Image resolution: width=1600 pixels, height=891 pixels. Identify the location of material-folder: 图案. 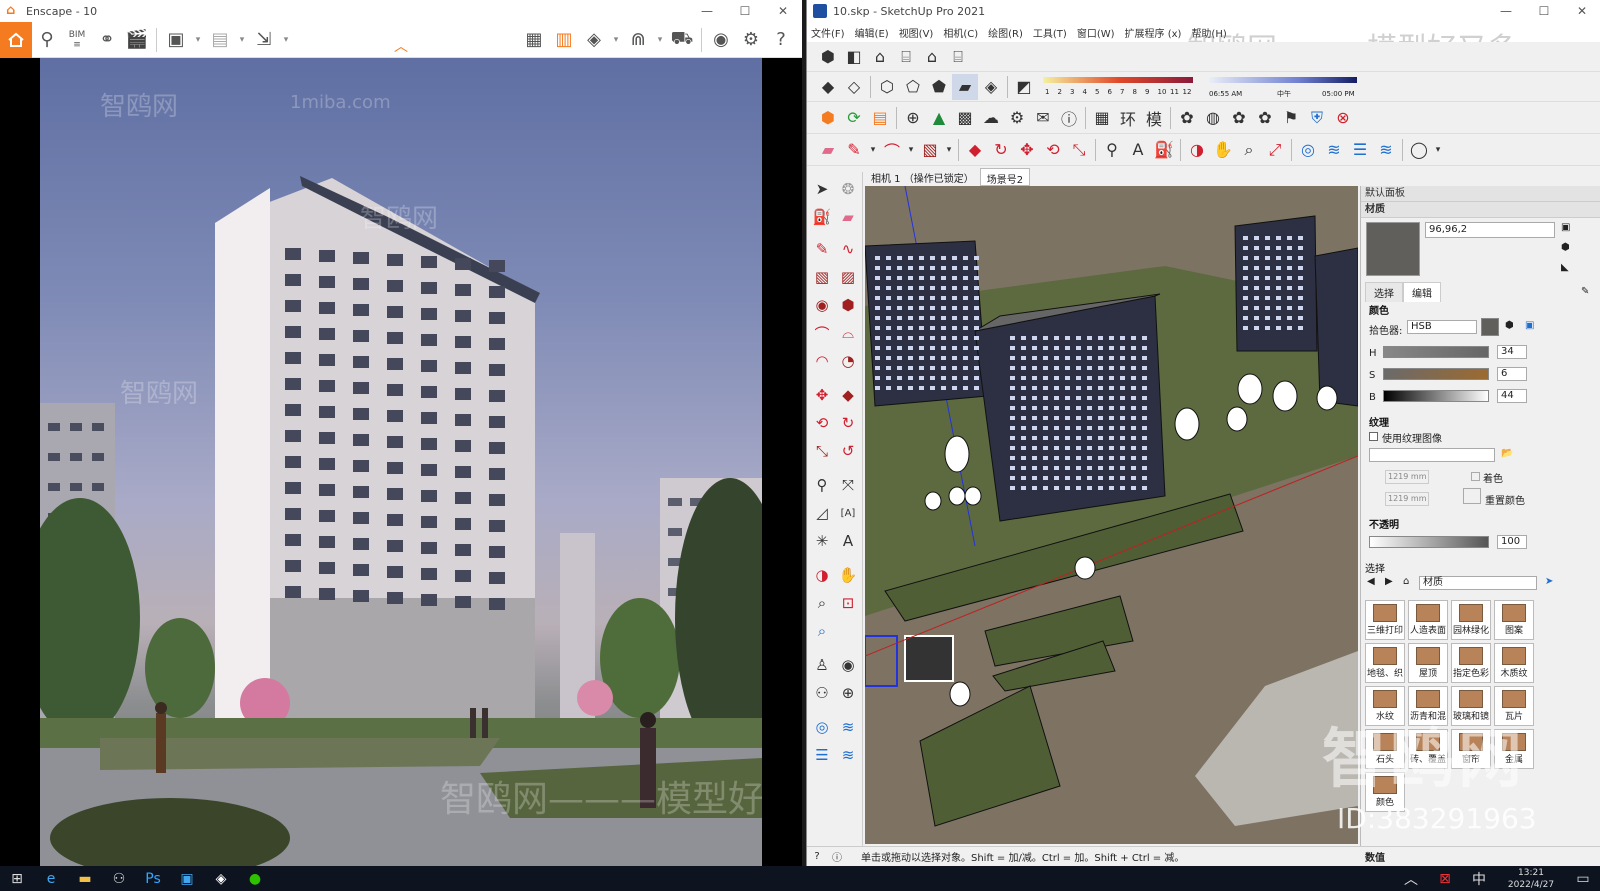
(1514, 620).